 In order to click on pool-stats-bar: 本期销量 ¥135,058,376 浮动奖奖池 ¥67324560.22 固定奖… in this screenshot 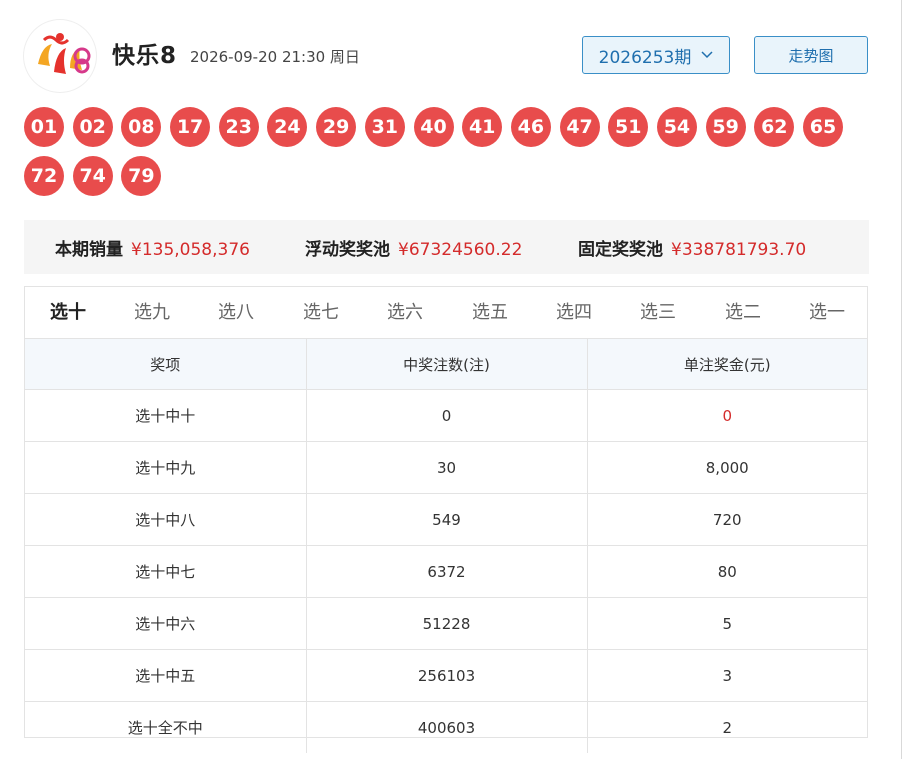, I will do `click(446, 247)`.